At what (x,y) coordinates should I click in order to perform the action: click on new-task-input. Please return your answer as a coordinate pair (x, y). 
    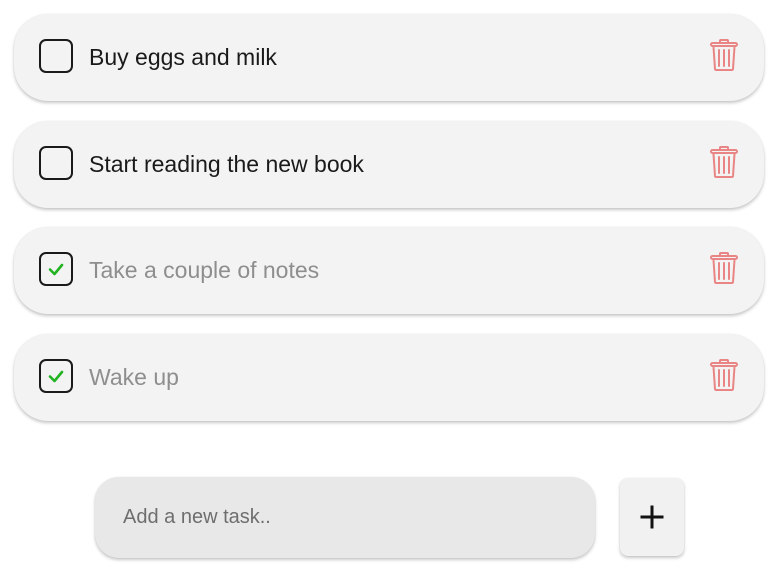
    Looking at the image, I should click on (345, 517).